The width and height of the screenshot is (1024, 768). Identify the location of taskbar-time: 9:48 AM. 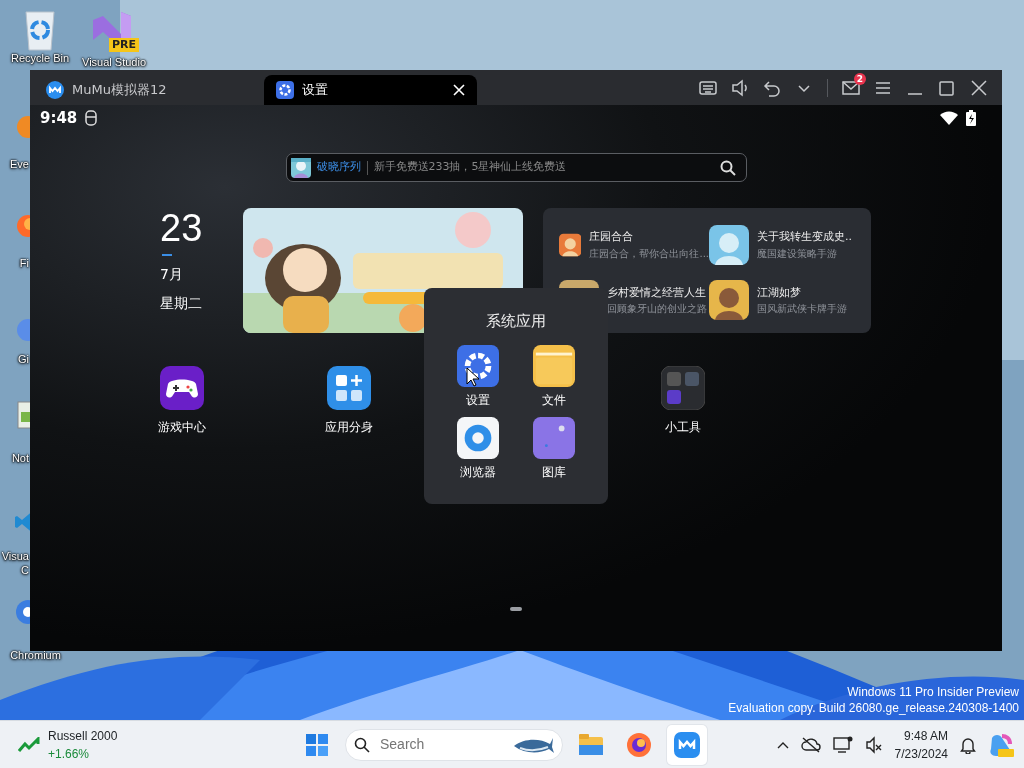
(925, 735).